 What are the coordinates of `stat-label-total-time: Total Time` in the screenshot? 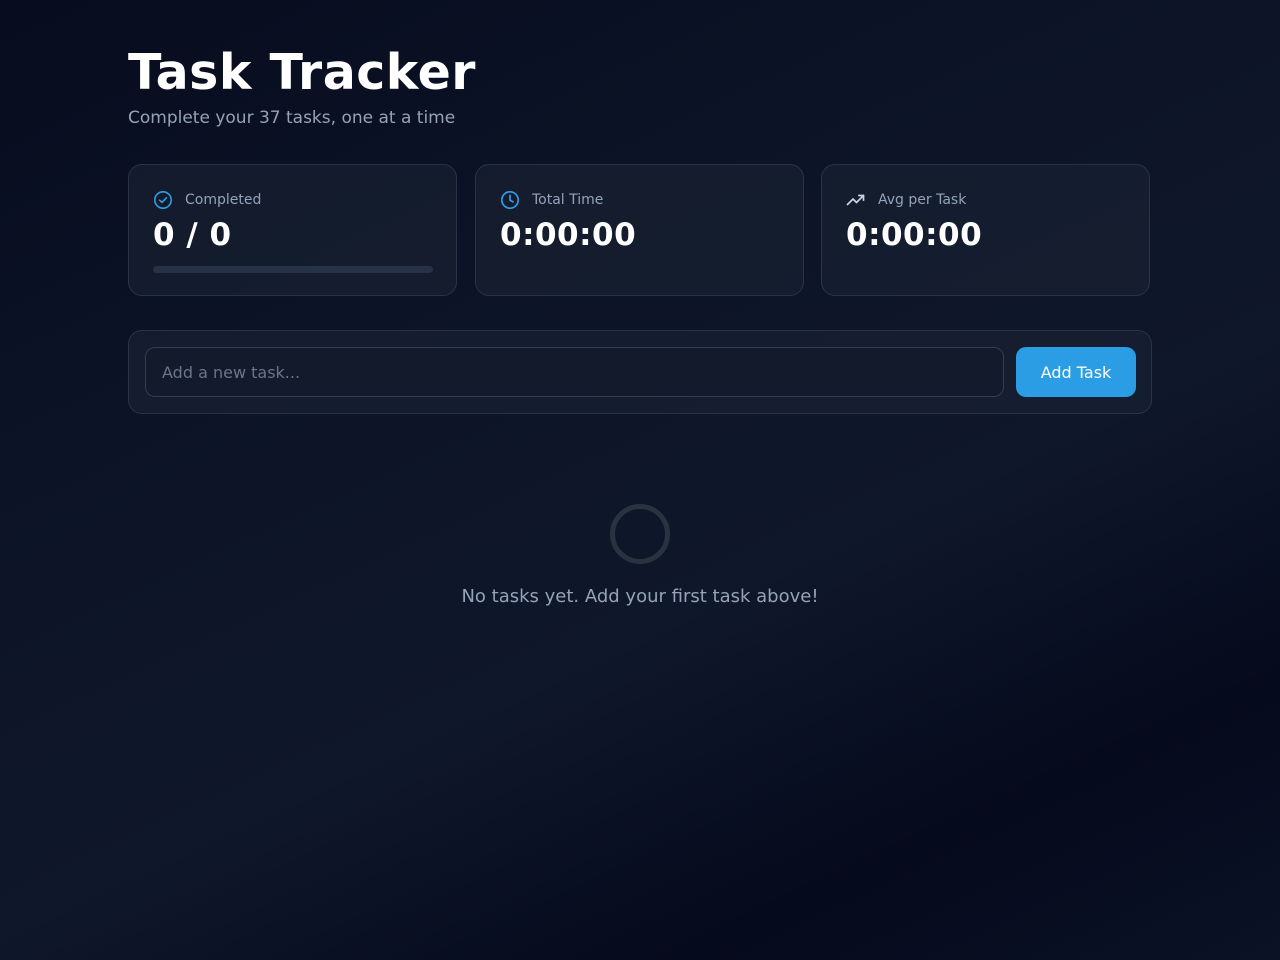 It's located at (568, 200).